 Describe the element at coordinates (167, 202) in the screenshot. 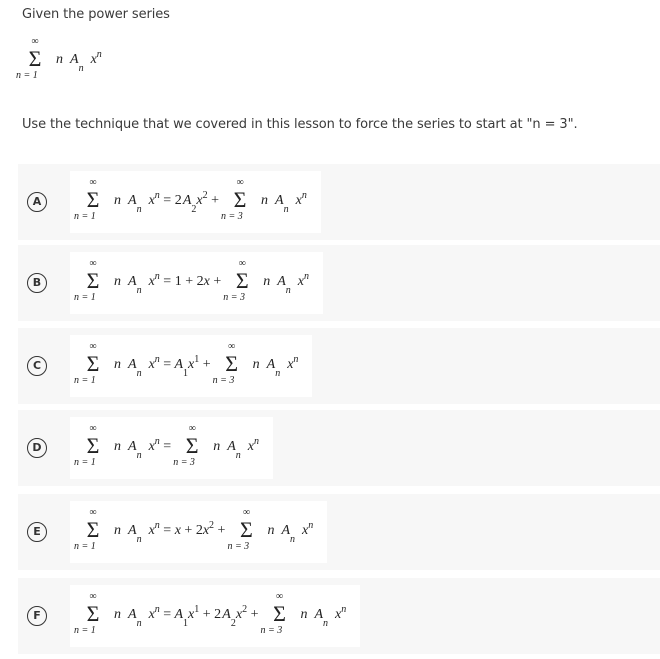

I see `equation-text: n Anxn = 2 A2x2 +` at that location.